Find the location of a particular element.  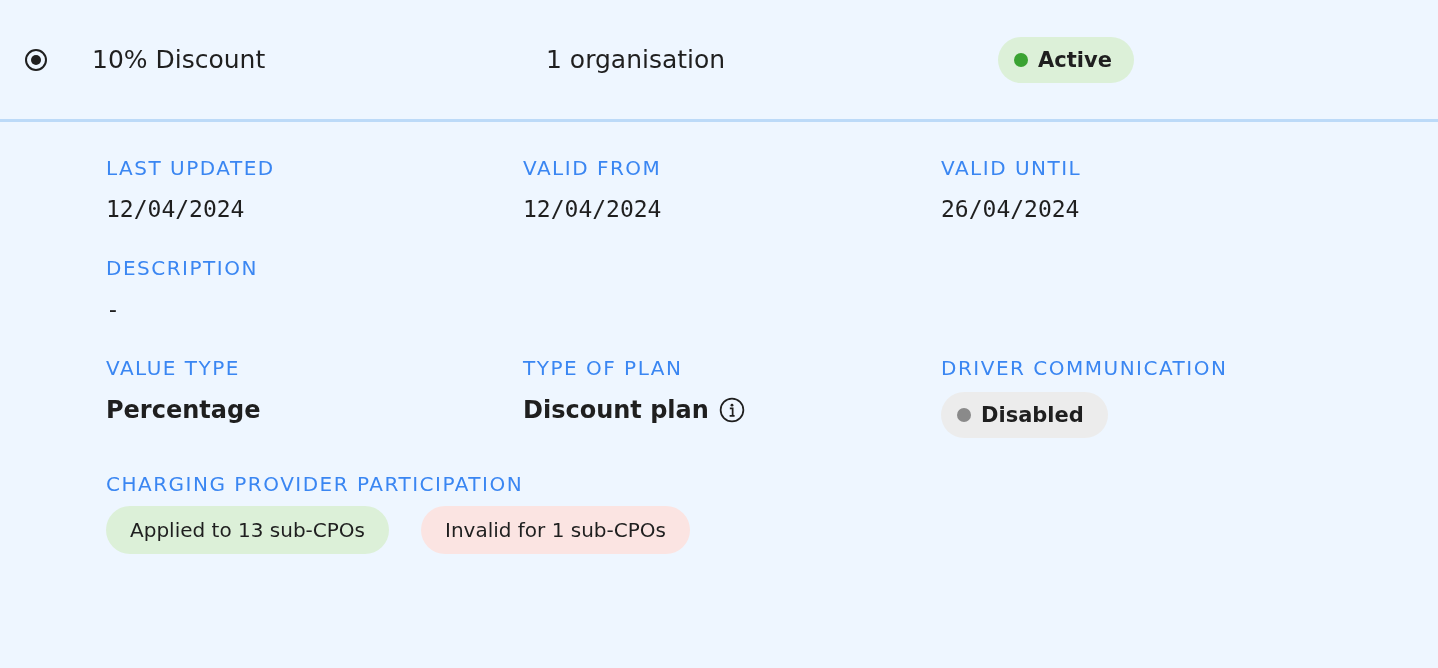

organisation-count: 1 organisation is located at coordinates (636, 59).